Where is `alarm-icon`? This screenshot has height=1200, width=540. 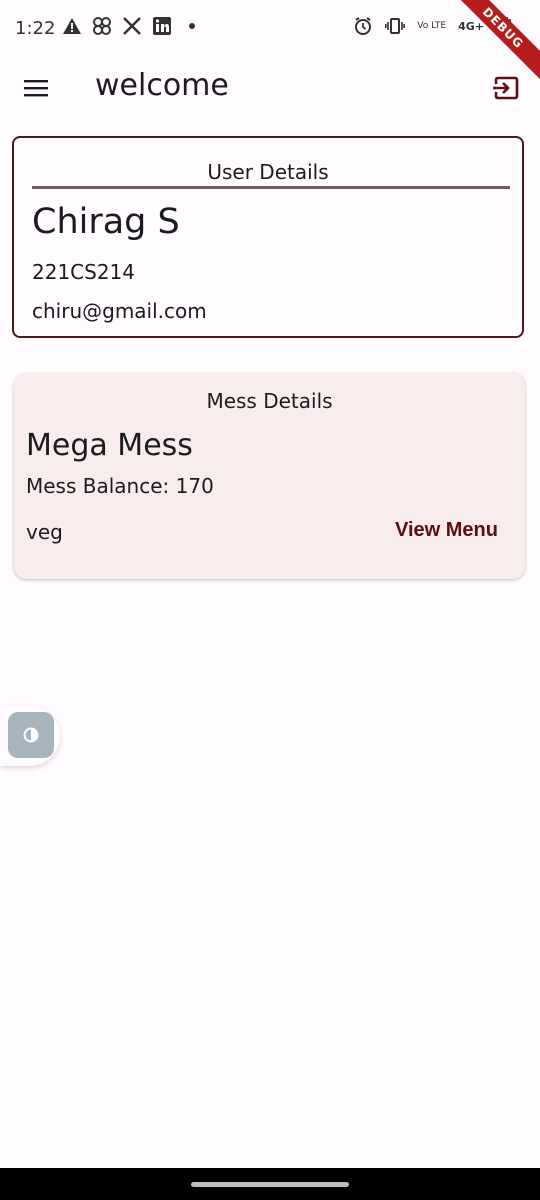 alarm-icon is located at coordinates (363, 26).